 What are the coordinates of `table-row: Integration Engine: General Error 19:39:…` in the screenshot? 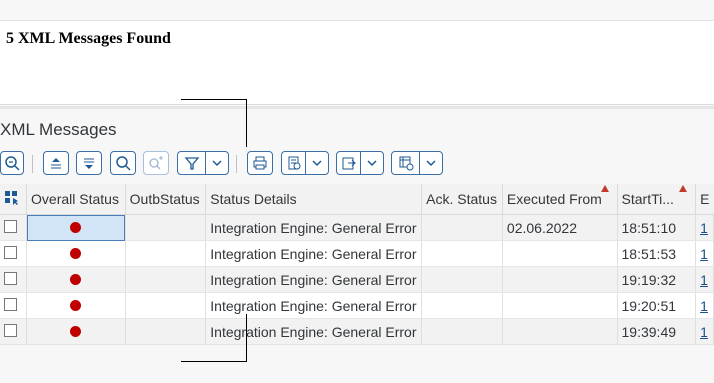 It's located at (357, 331).